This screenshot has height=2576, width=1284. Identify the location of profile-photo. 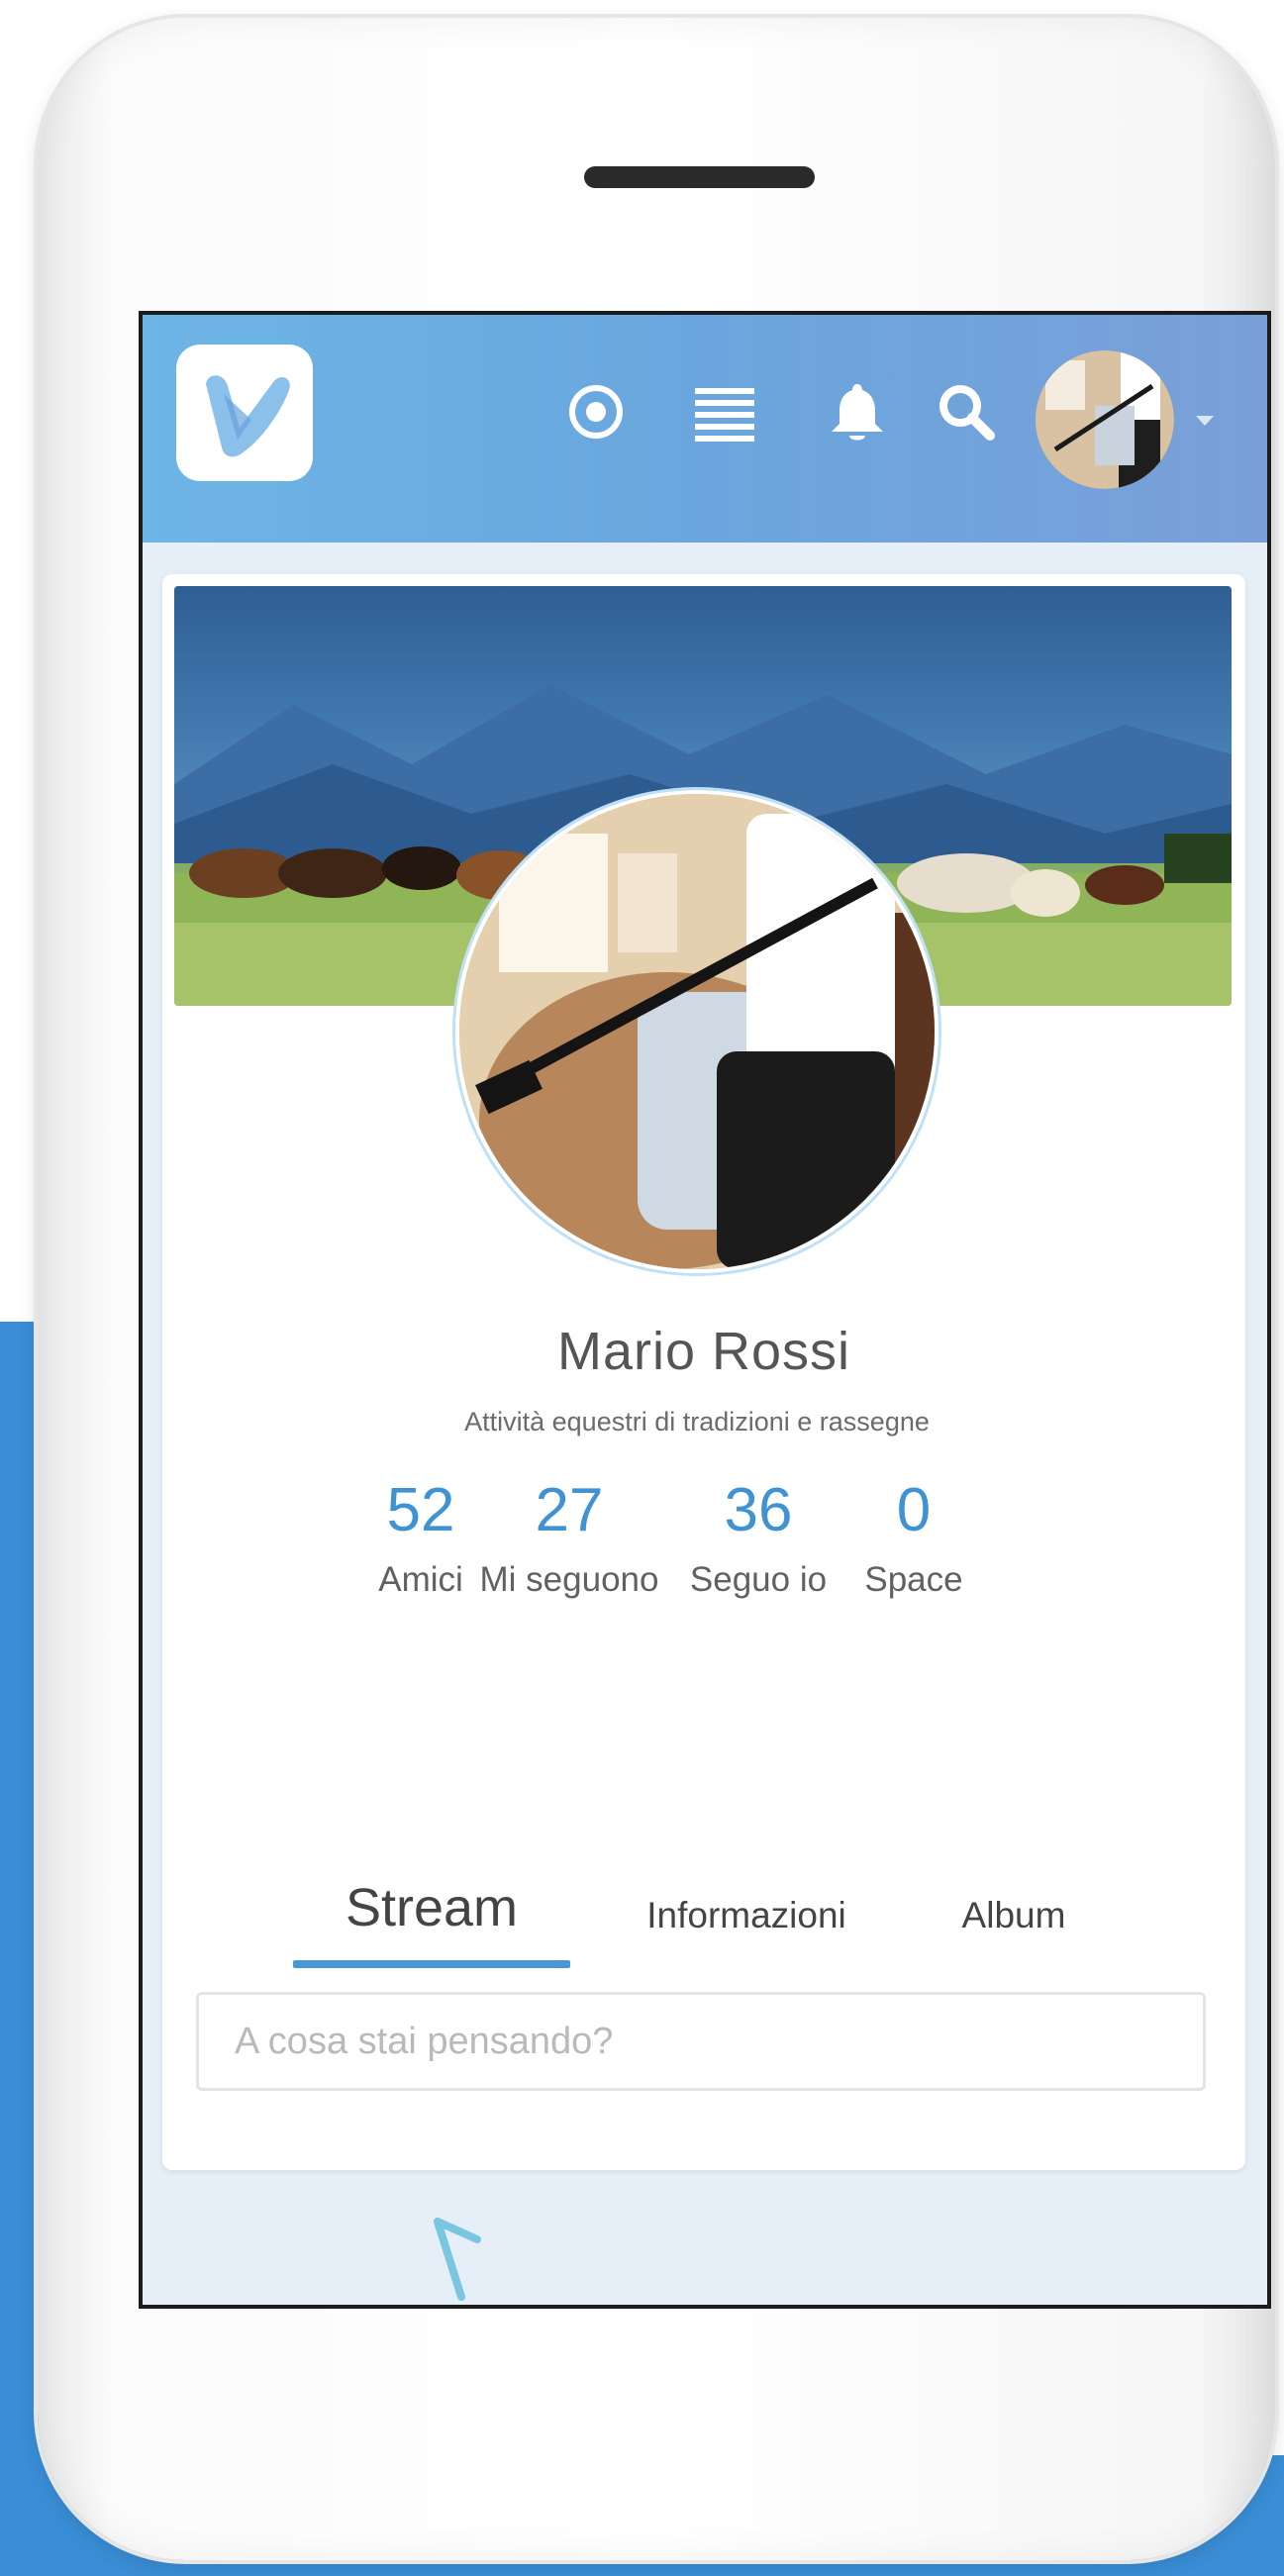
(697, 1032).